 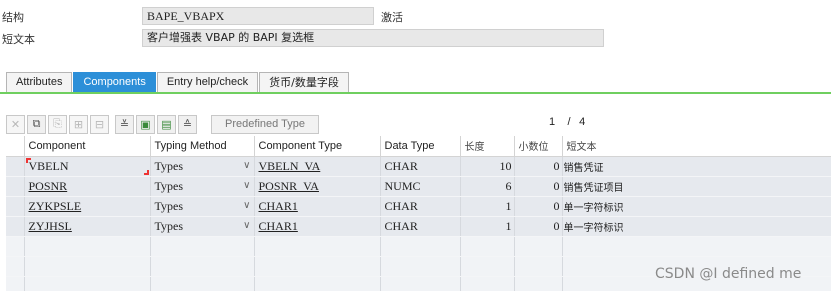 I want to click on table-row: ZYKPSLE Types ∨ CHAR1 CHAR 1 0 单一字符标识, so click(x=418, y=206).